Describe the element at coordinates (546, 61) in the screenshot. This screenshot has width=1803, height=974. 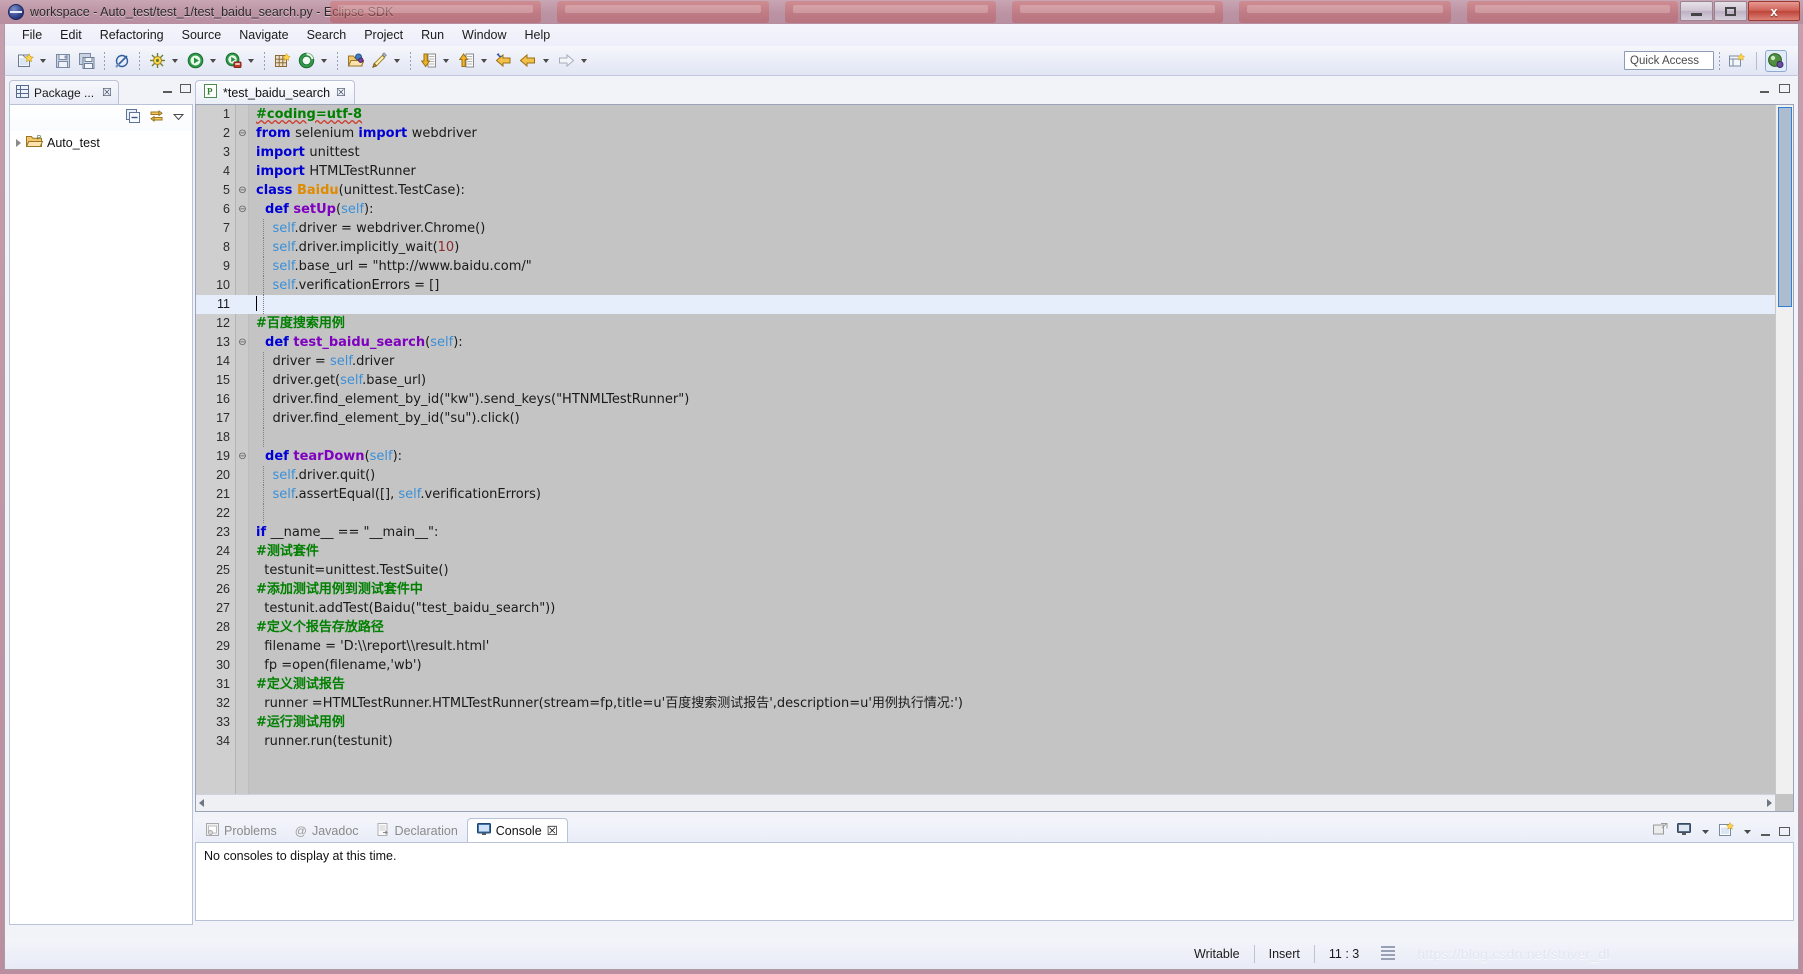
I see `back-dropdown-icon` at that location.